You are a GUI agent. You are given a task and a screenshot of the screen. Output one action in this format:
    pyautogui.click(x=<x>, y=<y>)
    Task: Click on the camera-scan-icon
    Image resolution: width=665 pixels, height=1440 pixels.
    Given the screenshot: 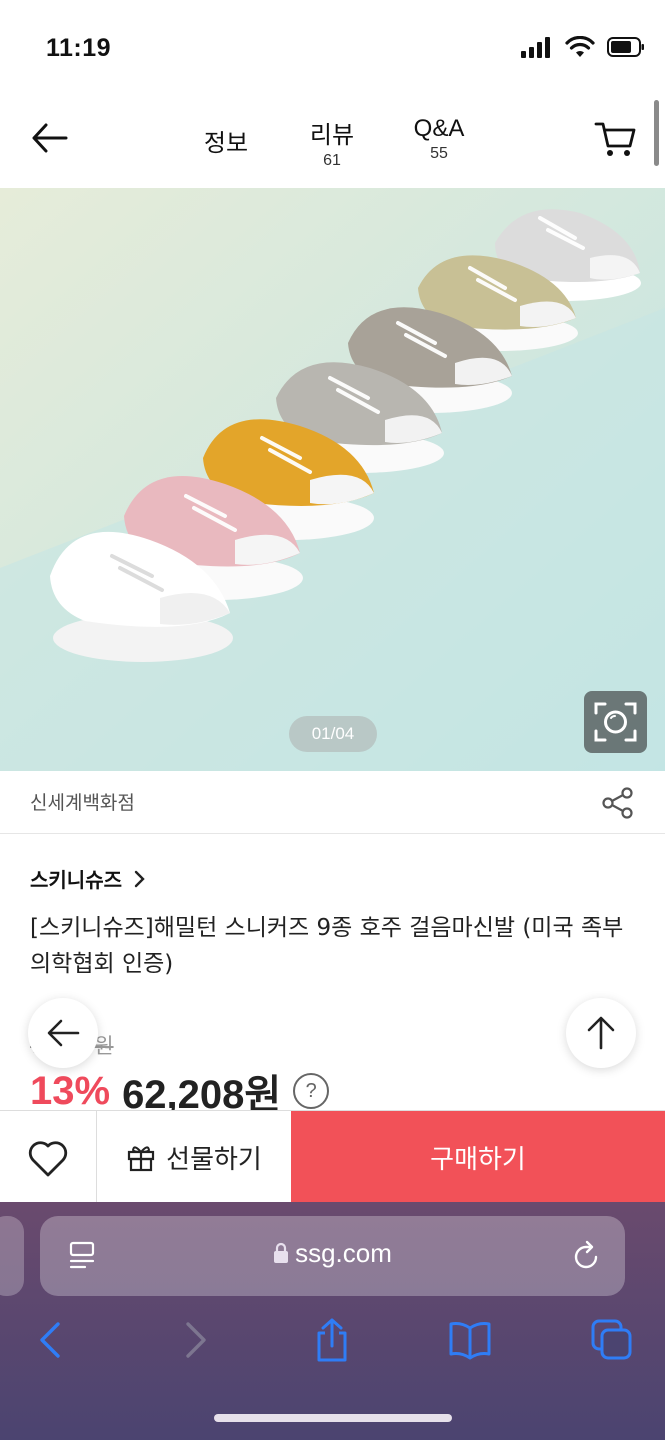 What is the action you would take?
    pyautogui.click(x=615, y=722)
    